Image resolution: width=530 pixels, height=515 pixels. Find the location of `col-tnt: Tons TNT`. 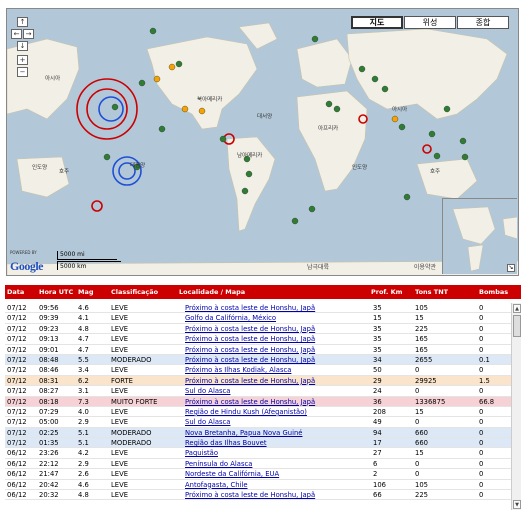

col-tnt: Tons TNT is located at coordinates (432, 292).